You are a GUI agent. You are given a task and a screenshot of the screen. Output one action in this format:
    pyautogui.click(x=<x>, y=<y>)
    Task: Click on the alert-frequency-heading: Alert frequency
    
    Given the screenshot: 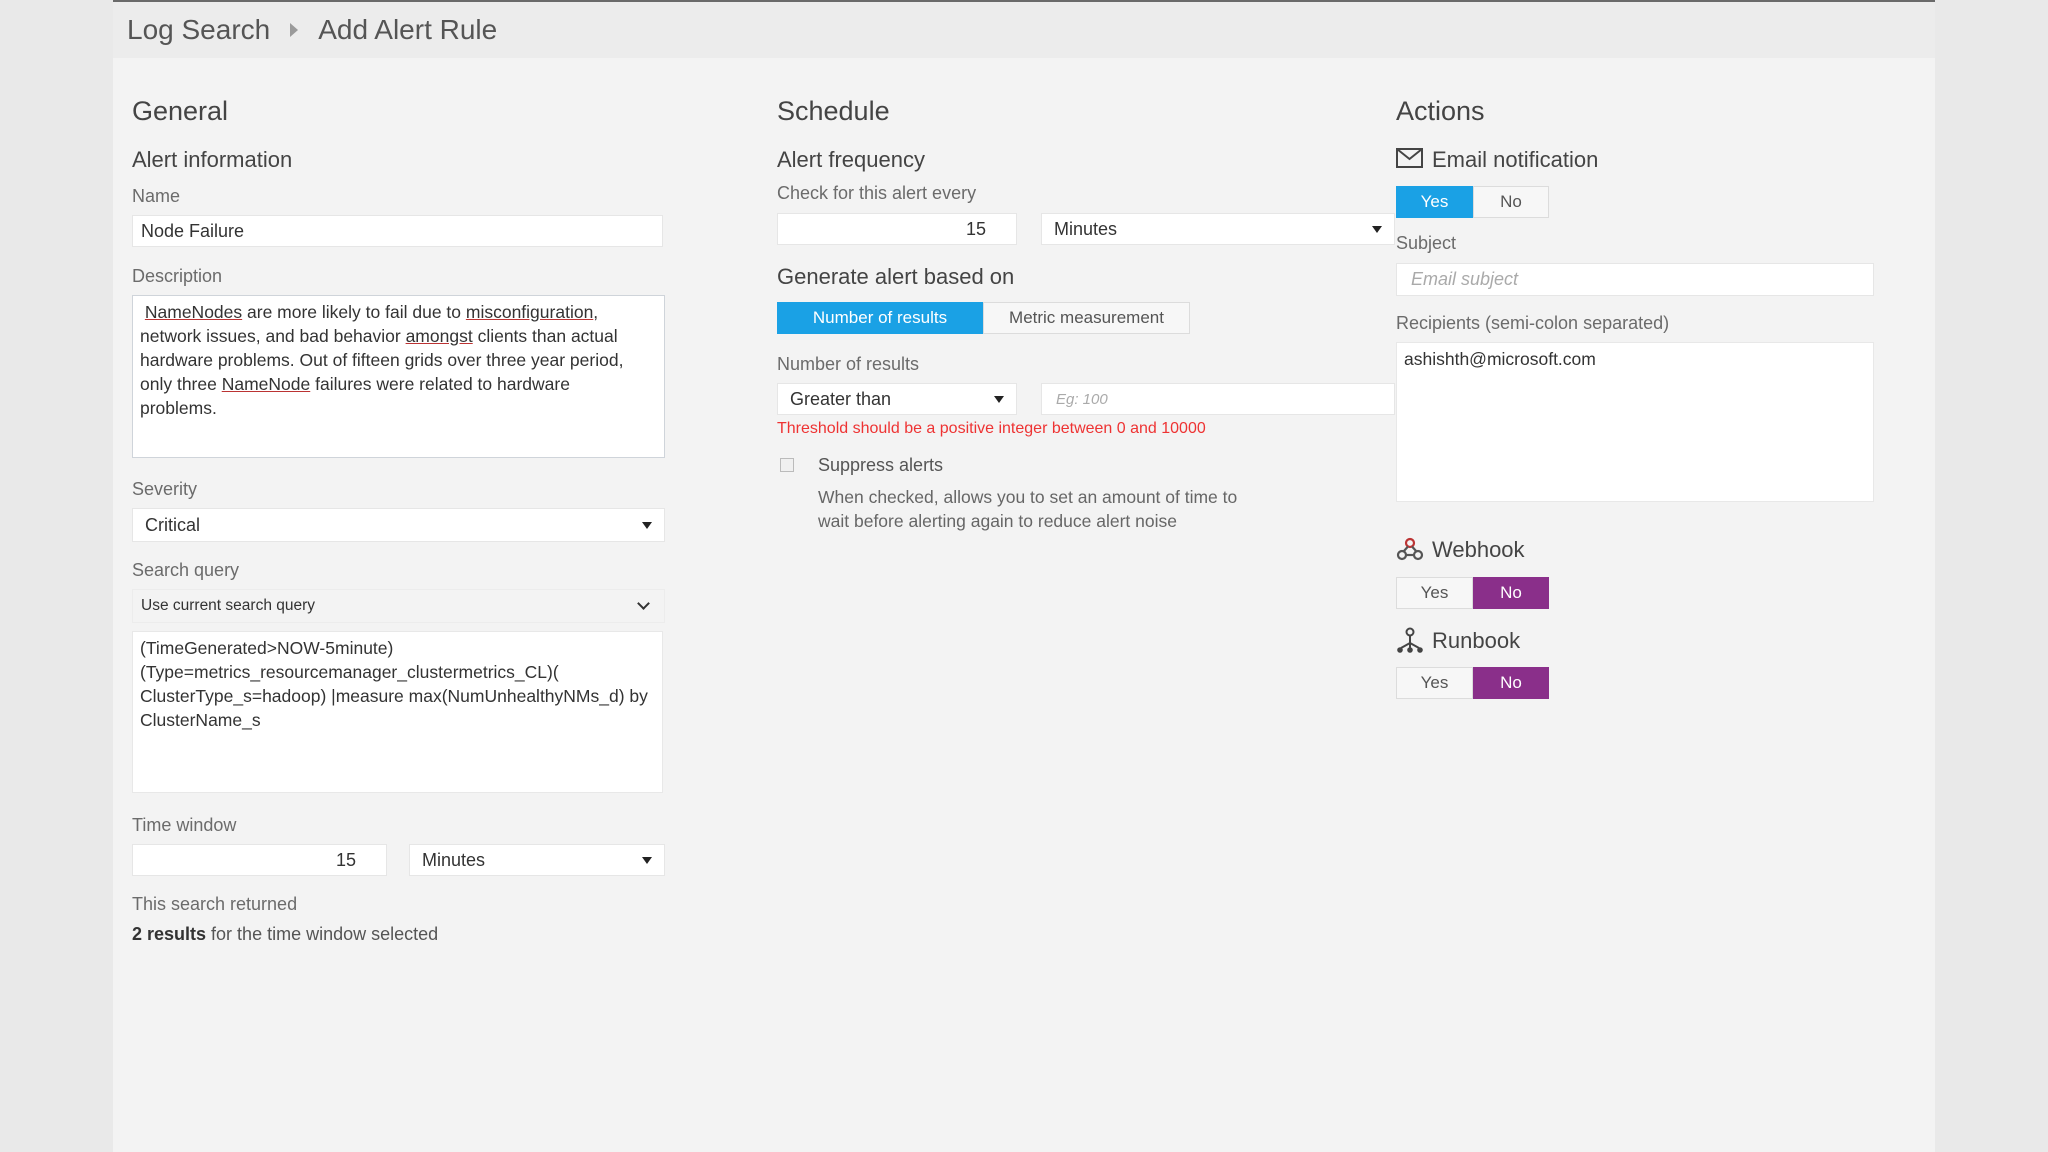 What is the action you would take?
    pyautogui.click(x=851, y=159)
    